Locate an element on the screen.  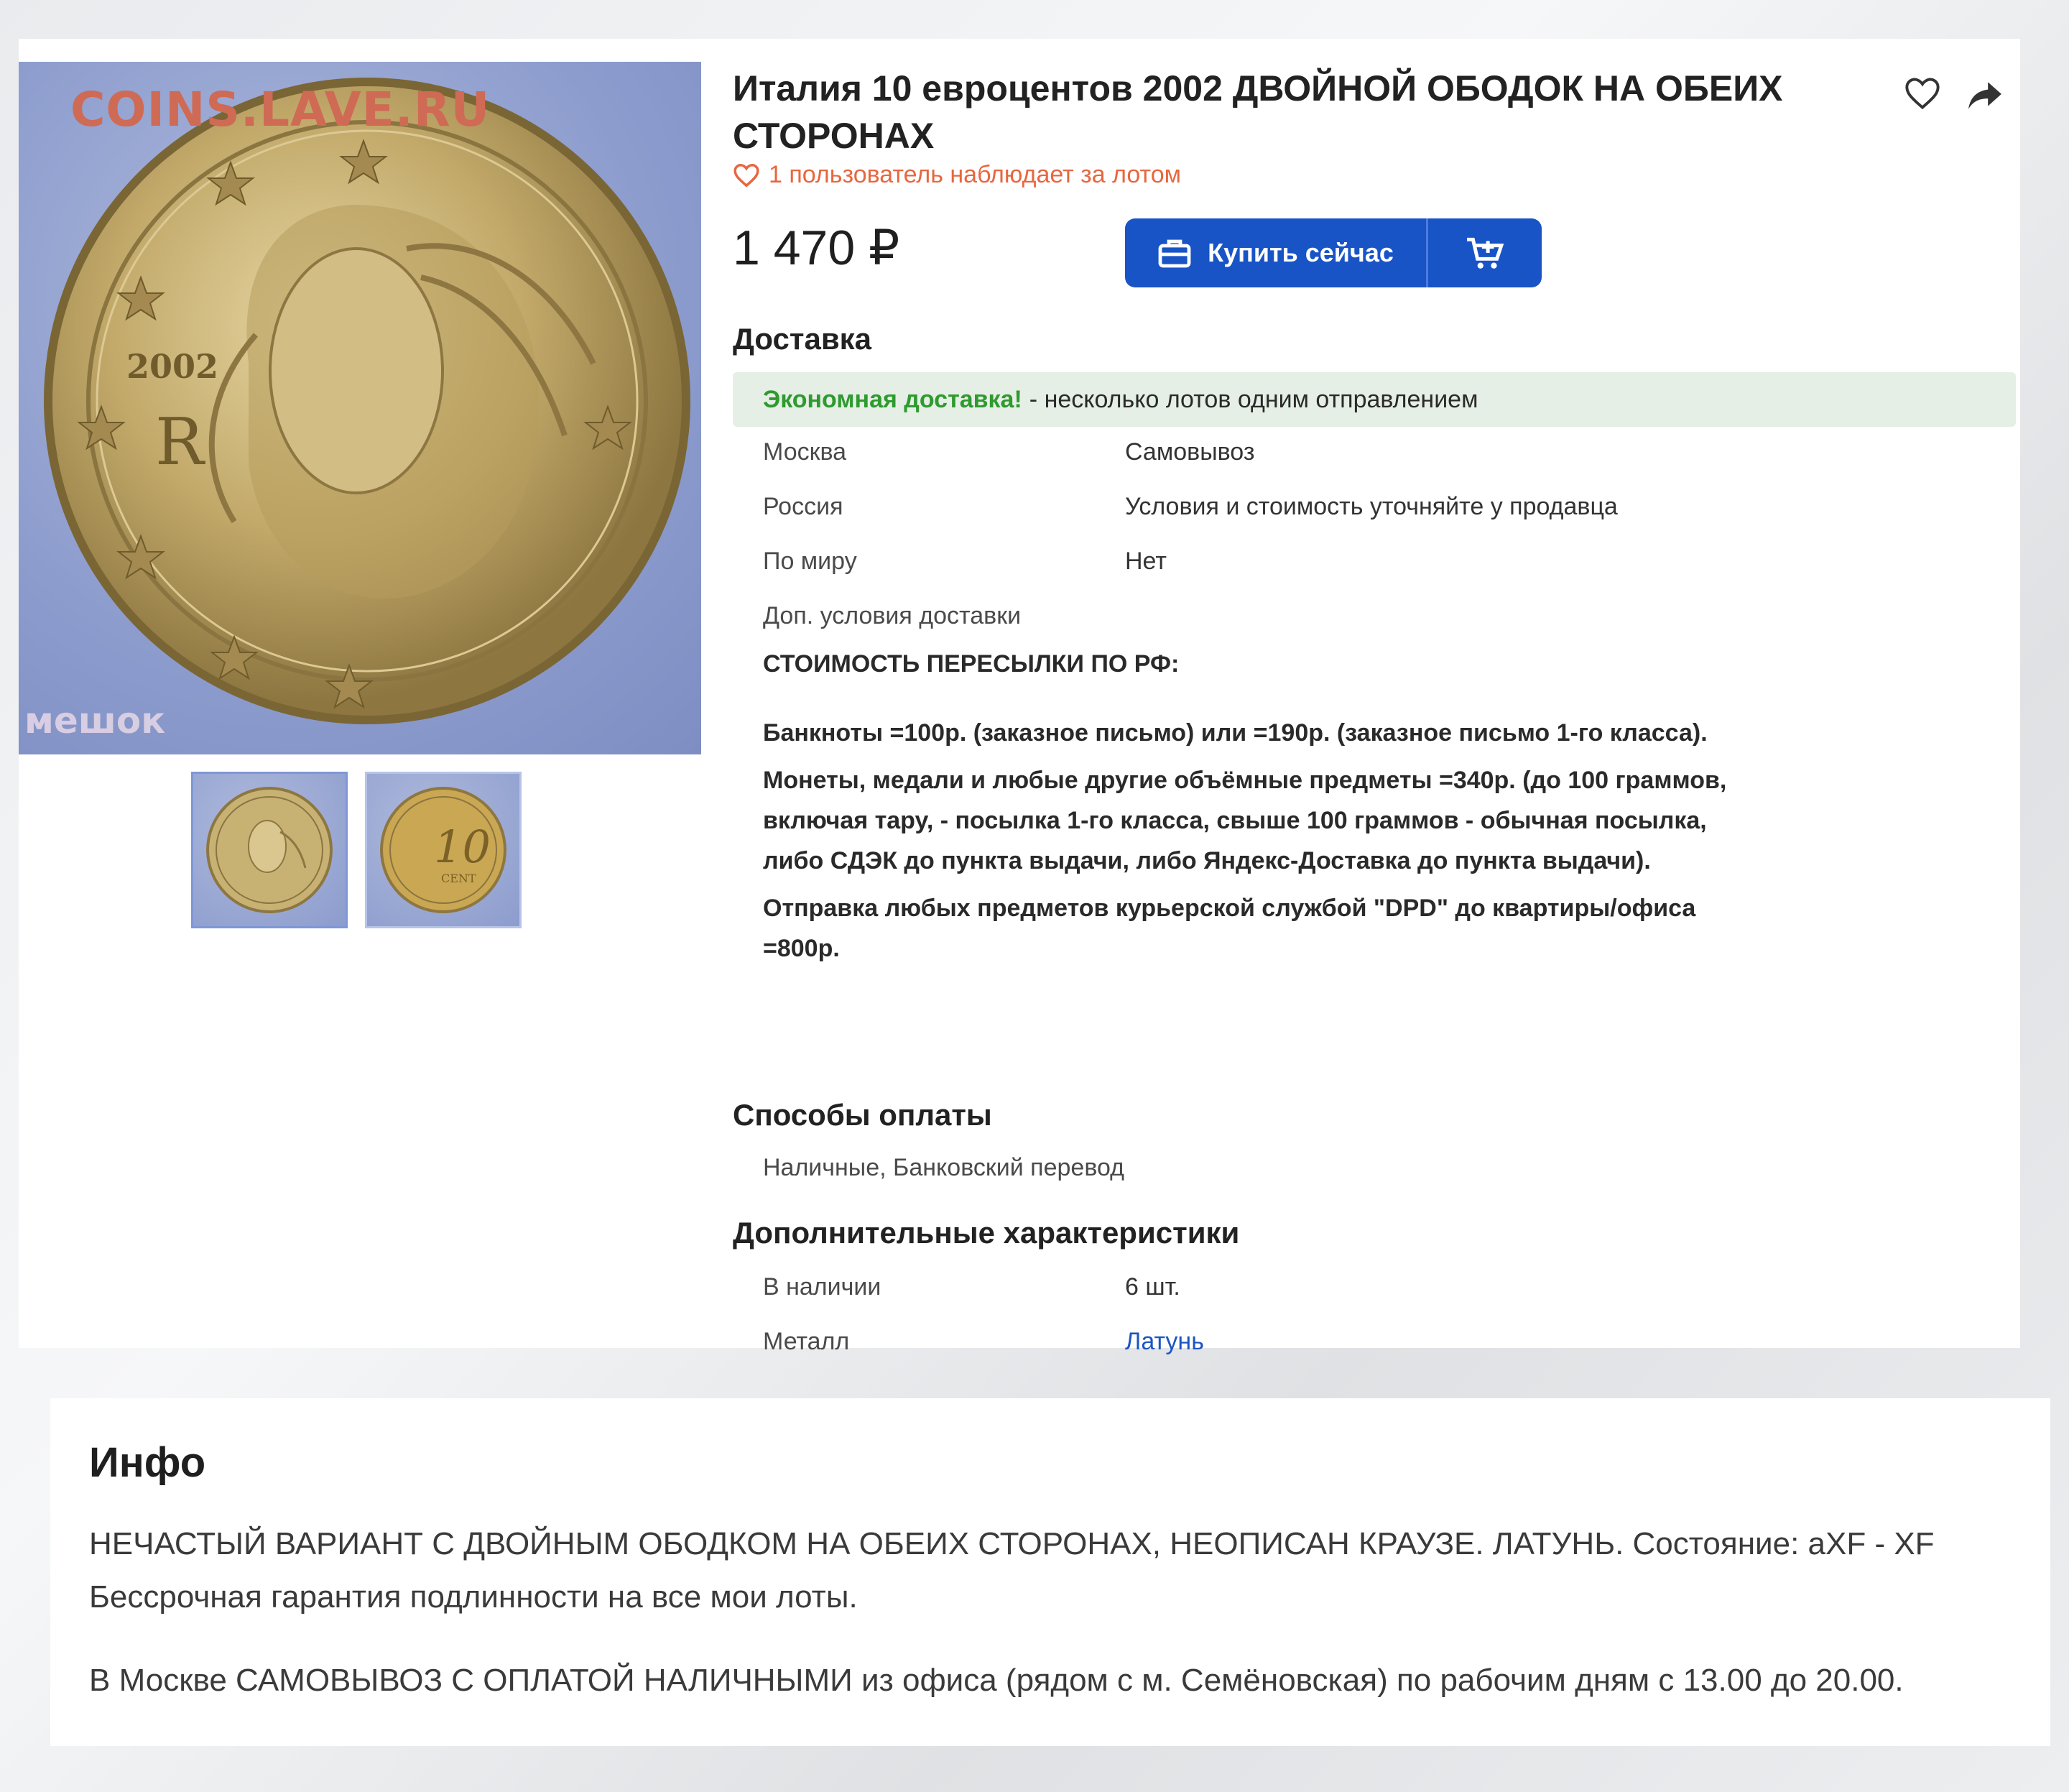
buy-now-button: Купить сейчас is located at coordinates (1276, 252).